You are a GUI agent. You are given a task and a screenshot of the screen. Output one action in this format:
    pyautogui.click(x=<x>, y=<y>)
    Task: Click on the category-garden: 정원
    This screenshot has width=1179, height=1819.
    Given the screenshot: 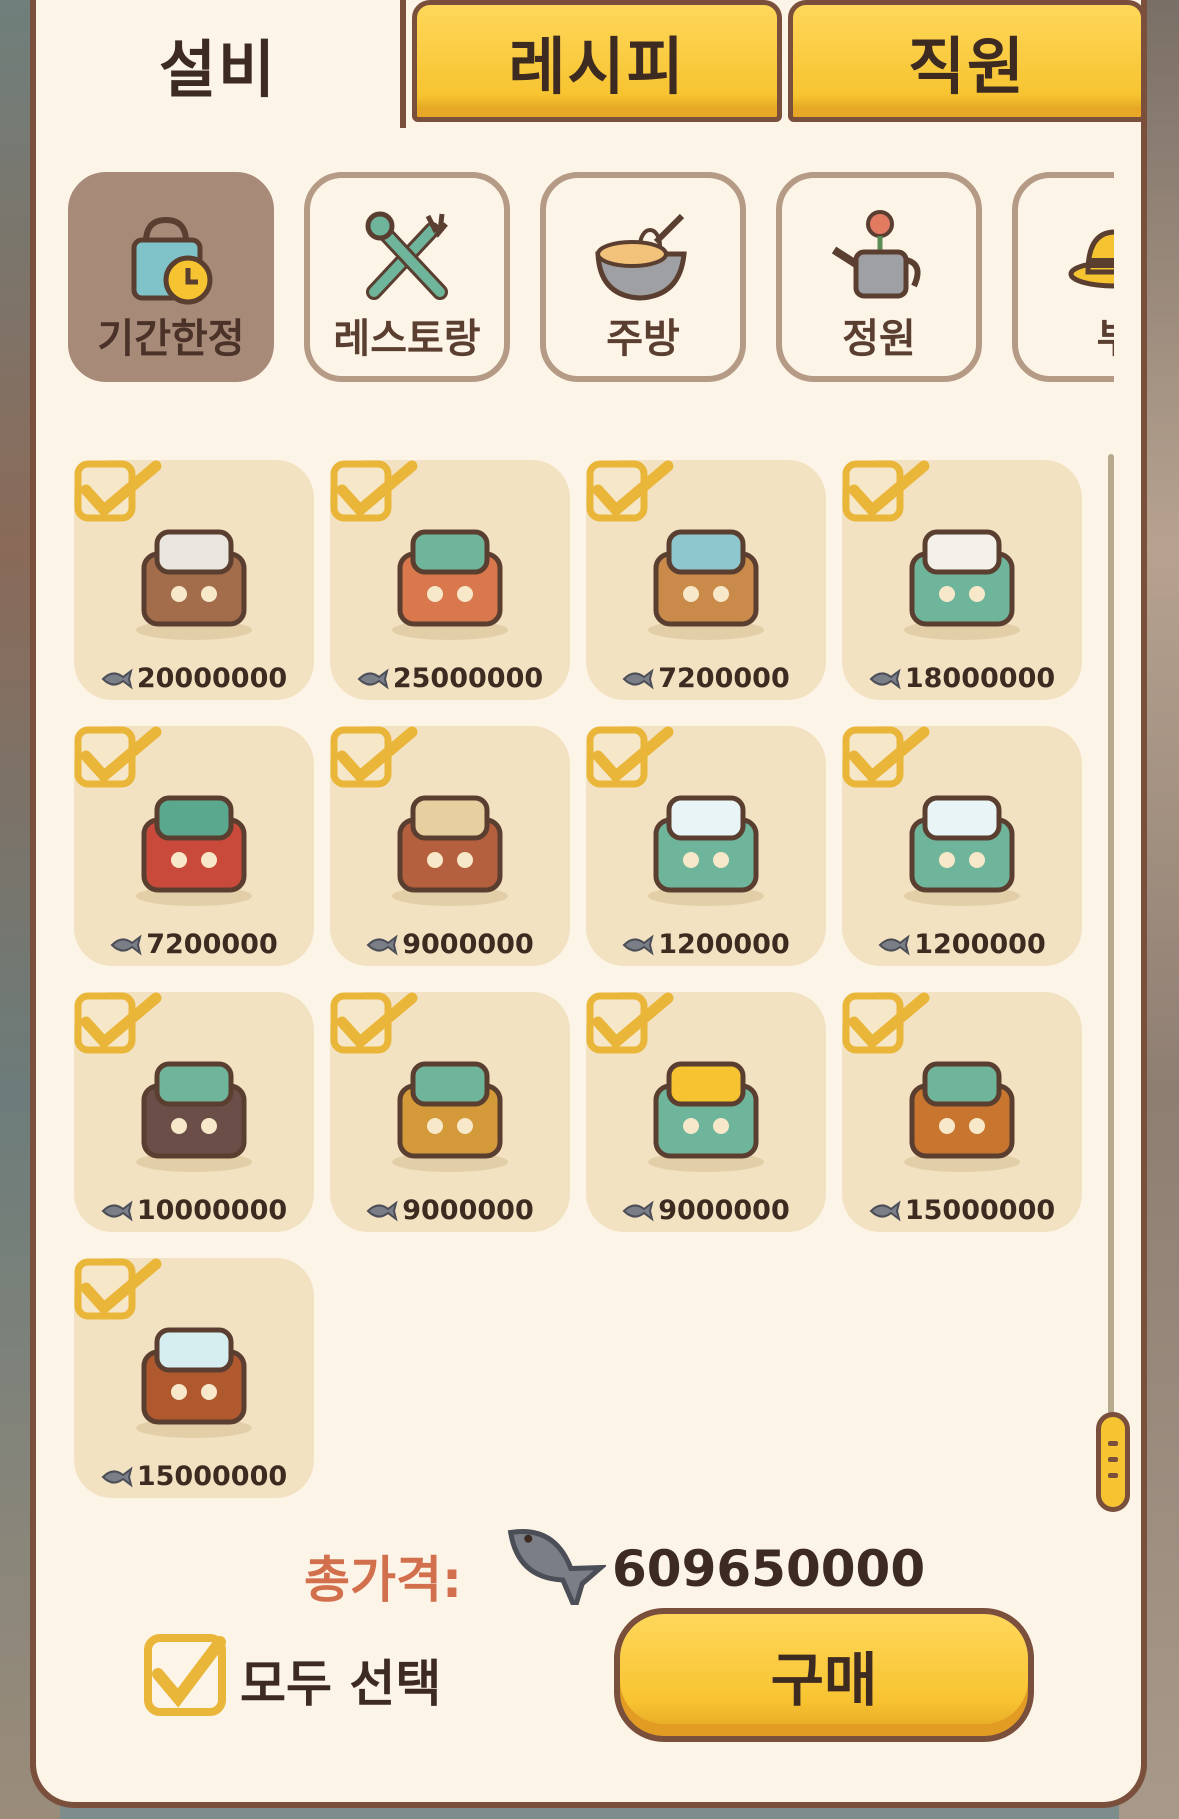 What is the action you would take?
    pyautogui.click(x=879, y=277)
    